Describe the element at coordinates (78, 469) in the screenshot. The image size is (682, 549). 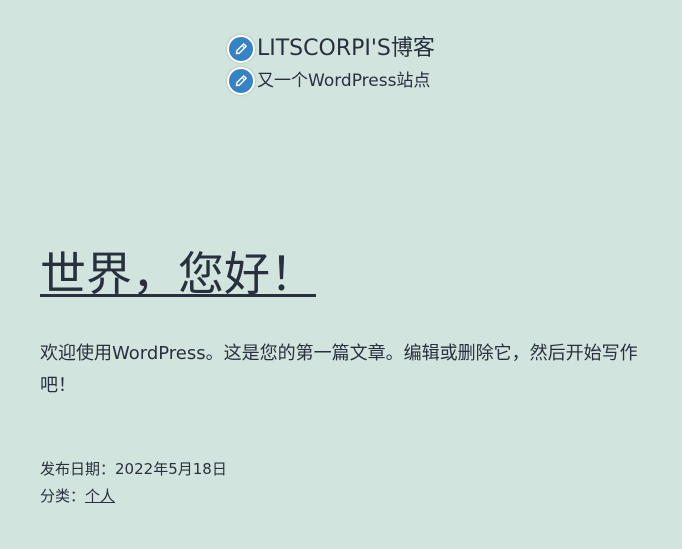
I see `post-date-label: 发布日期：` at that location.